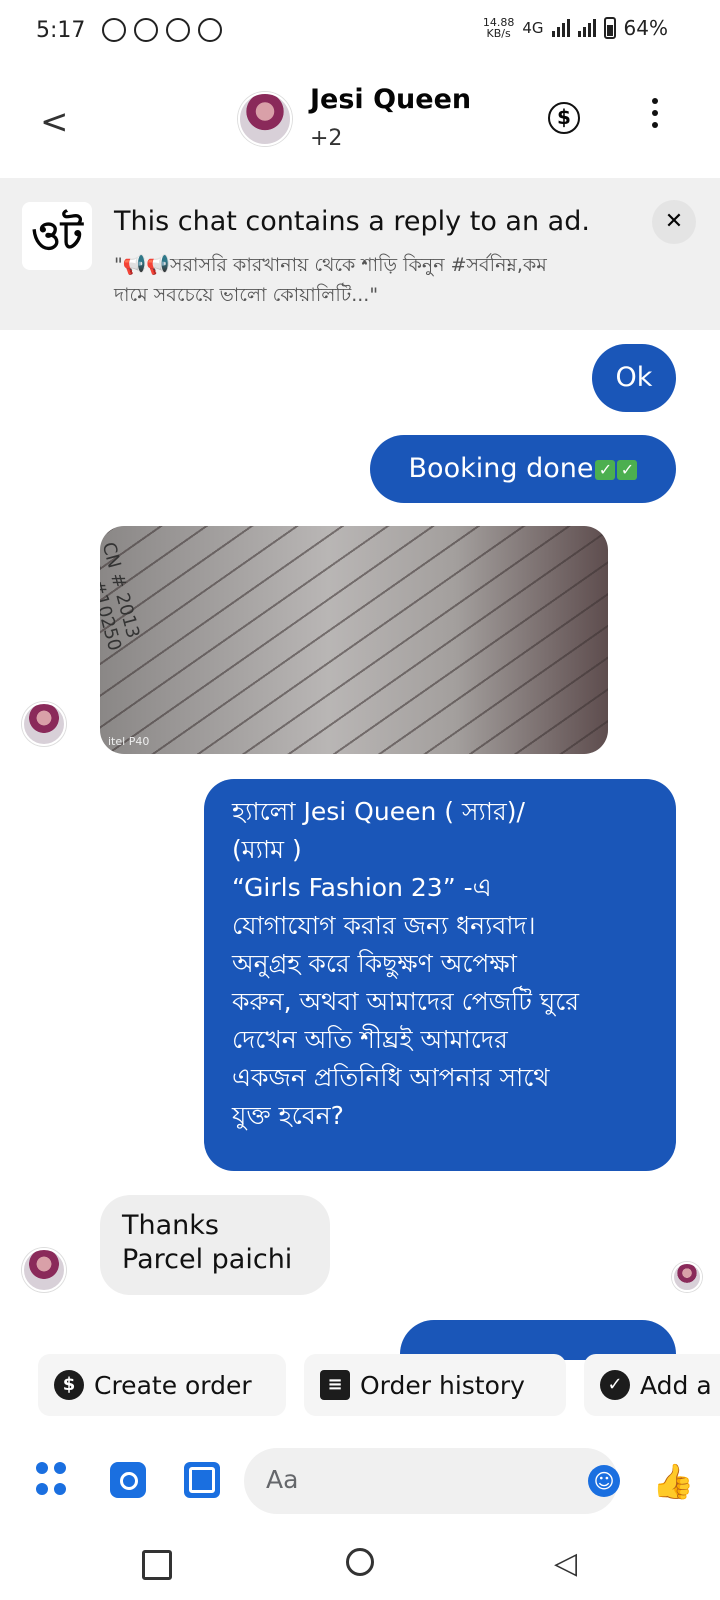 The width and height of the screenshot is (720, 1600). I want to click on message-composer: Aa ☺ 👍, so click(360, 1480).